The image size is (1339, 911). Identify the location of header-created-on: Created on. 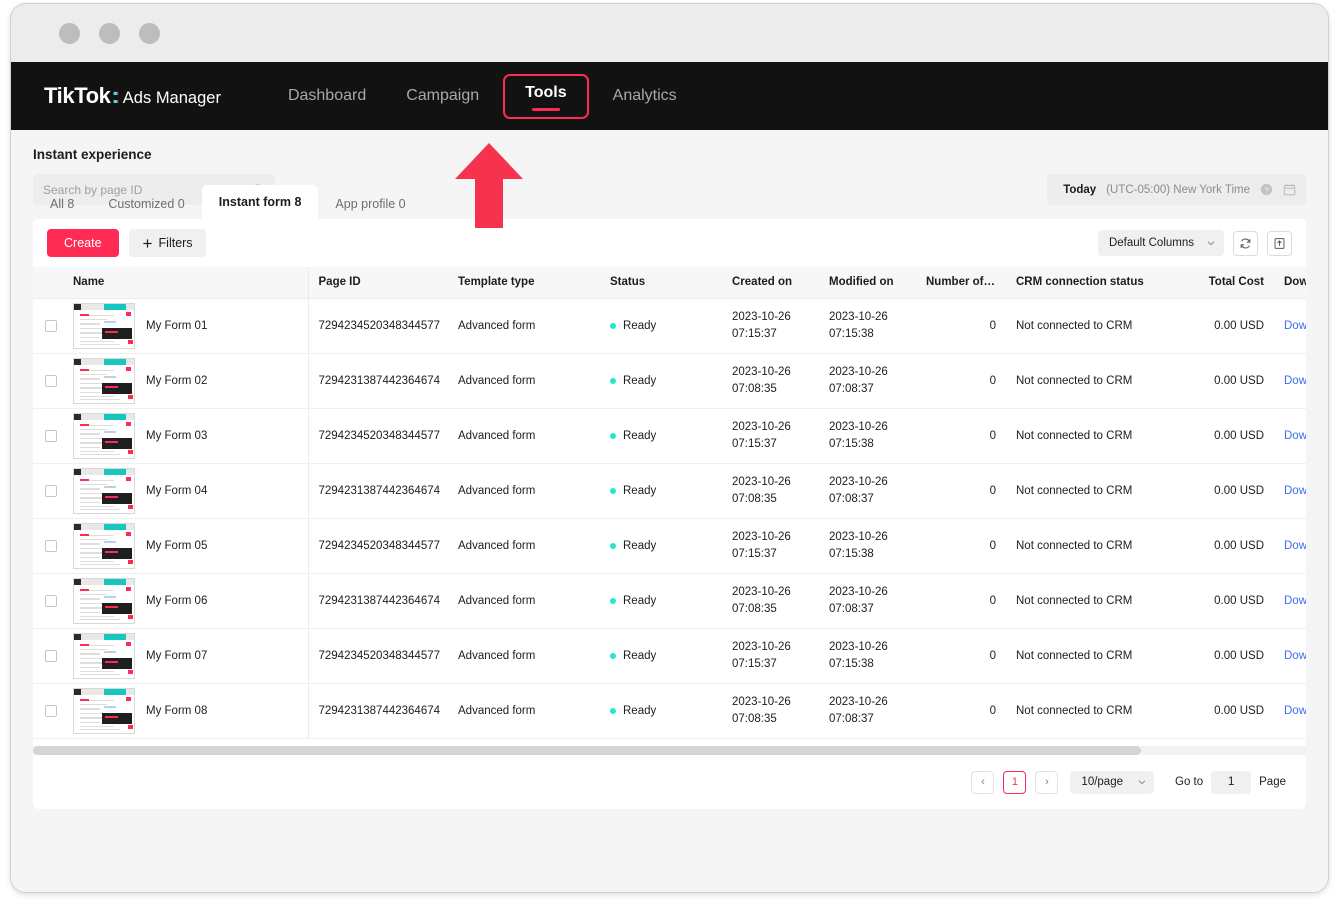
(770, 283).